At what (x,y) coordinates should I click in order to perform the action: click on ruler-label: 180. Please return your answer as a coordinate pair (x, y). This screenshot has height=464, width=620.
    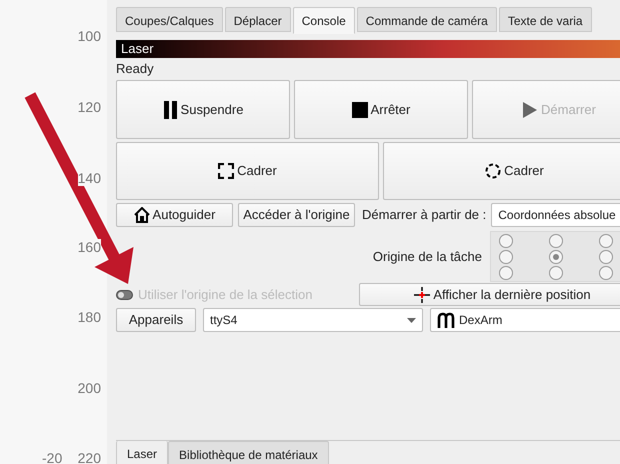
    Looking at the image, I should click on (89, 317).